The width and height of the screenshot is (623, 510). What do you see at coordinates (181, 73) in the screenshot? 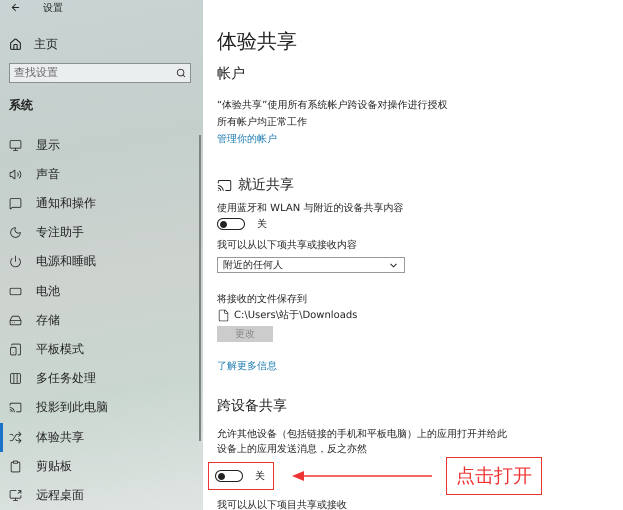
I see `search-icon` at bounding box center [181, 73].